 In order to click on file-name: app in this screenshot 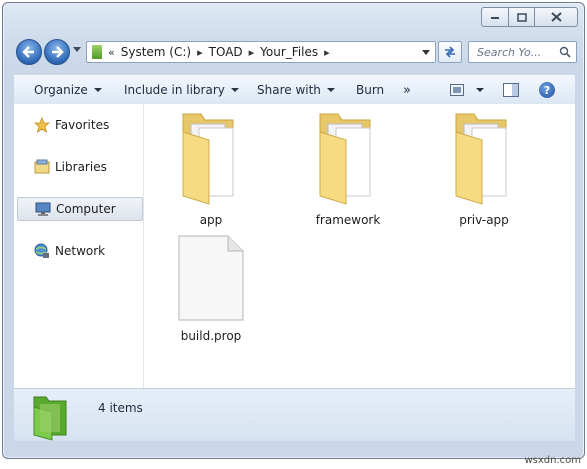, I will do `click(211, 220)`.